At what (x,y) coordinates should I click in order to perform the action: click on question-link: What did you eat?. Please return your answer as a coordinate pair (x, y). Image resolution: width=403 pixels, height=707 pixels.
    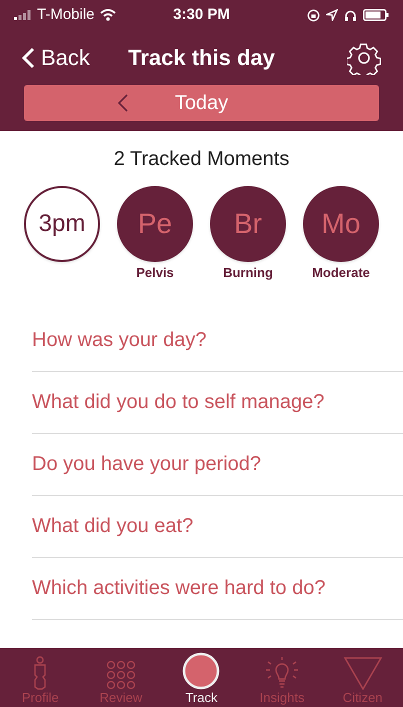
    Looking at the image, I should click on (113, 525).